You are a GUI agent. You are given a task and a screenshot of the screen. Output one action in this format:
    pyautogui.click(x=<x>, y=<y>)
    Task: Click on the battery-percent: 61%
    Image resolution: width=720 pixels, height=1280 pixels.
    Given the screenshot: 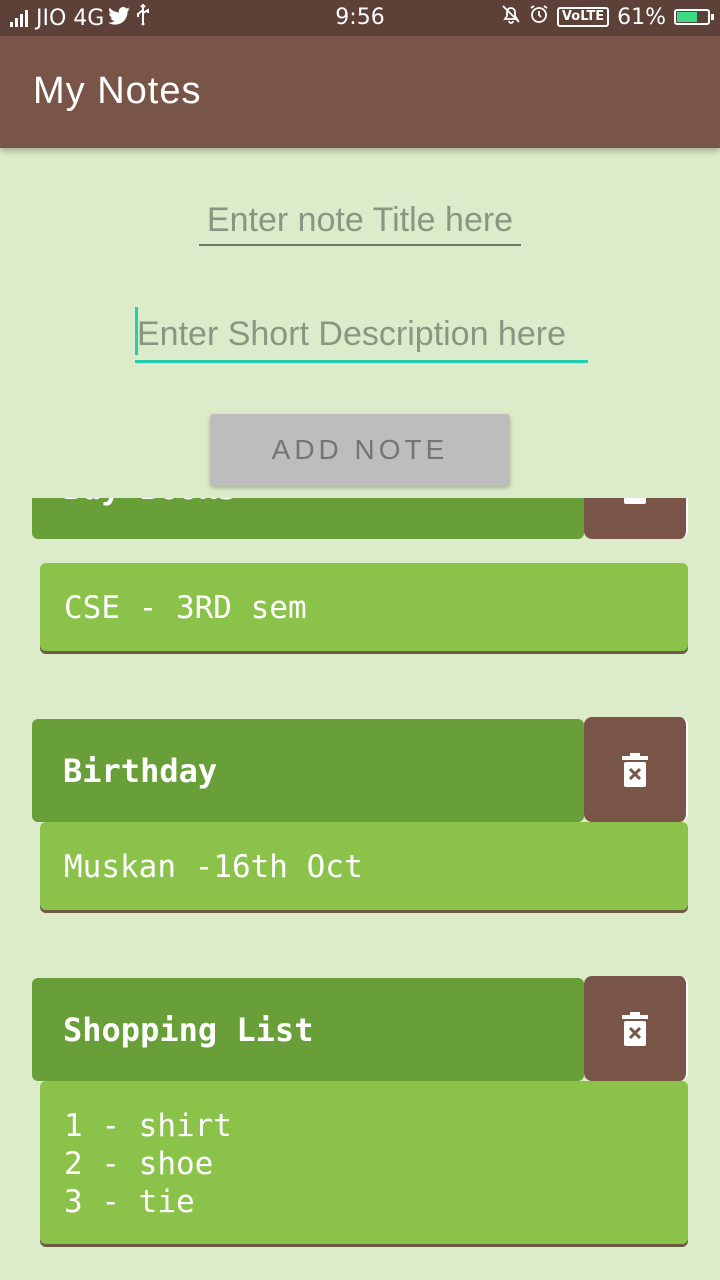 What is the action you would take?
    pyautogui.click(x=641, y=17)
    